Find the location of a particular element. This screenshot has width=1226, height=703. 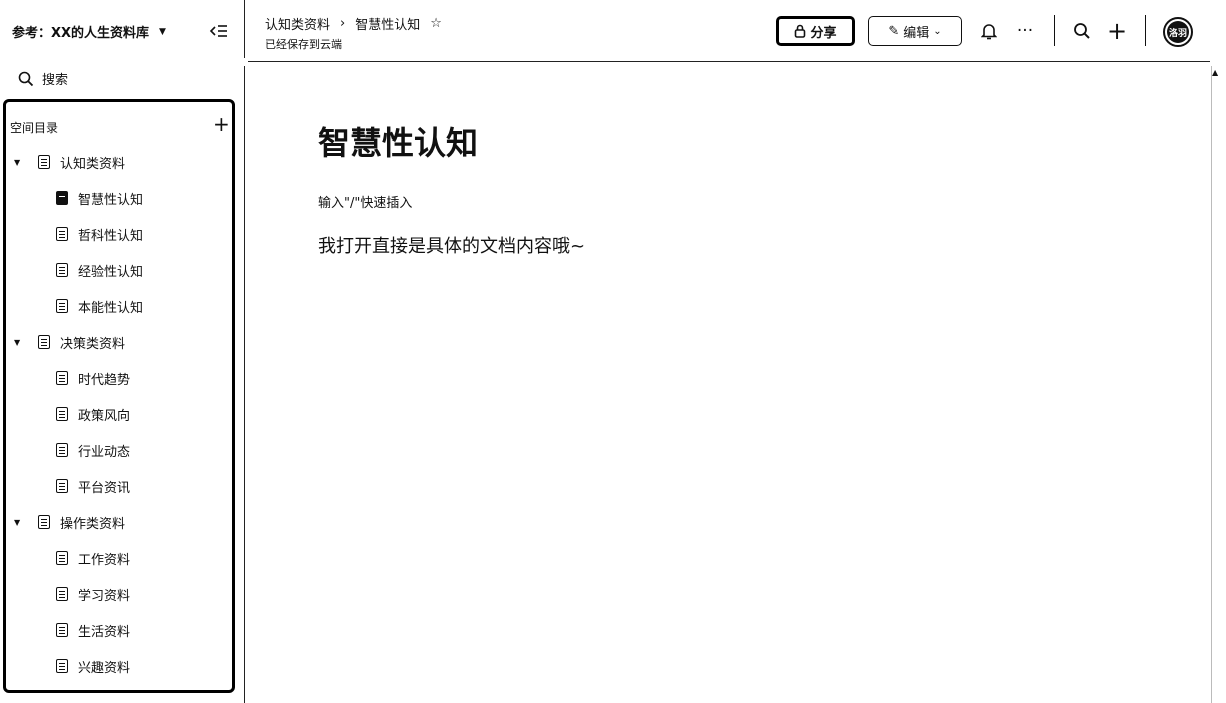

tree-item-label: 政策风向 is located at coordinates (104, 416).